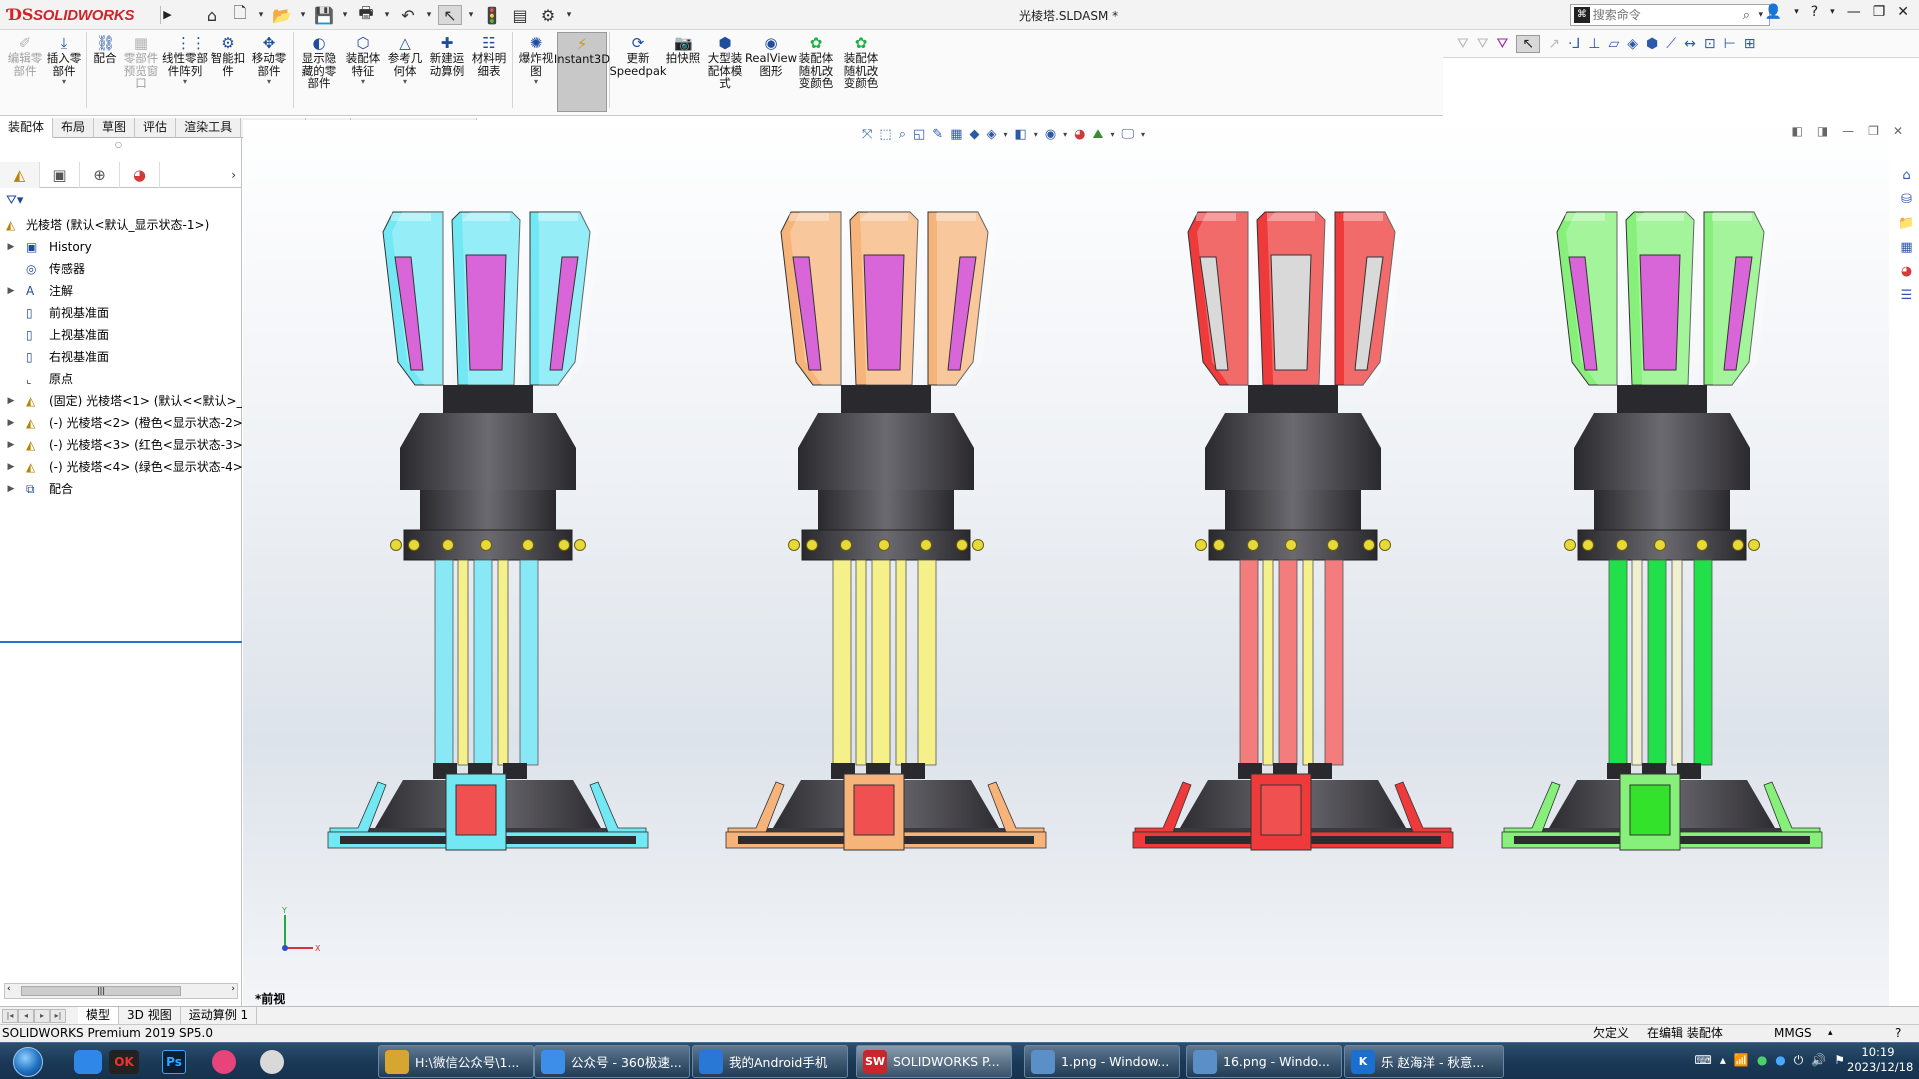 The image size is (1919, 1079). Describe the element at coordinates (141, 72) in the screenshot. I see `ribbon-button-3: ▦ 零部件 预览窗 口` at that location.